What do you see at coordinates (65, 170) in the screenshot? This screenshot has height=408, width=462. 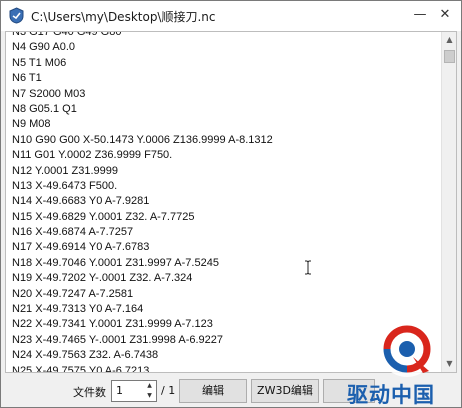 I see `code-line: N12 Y.0001 Z31.9999` at bounding box center [65, 170].